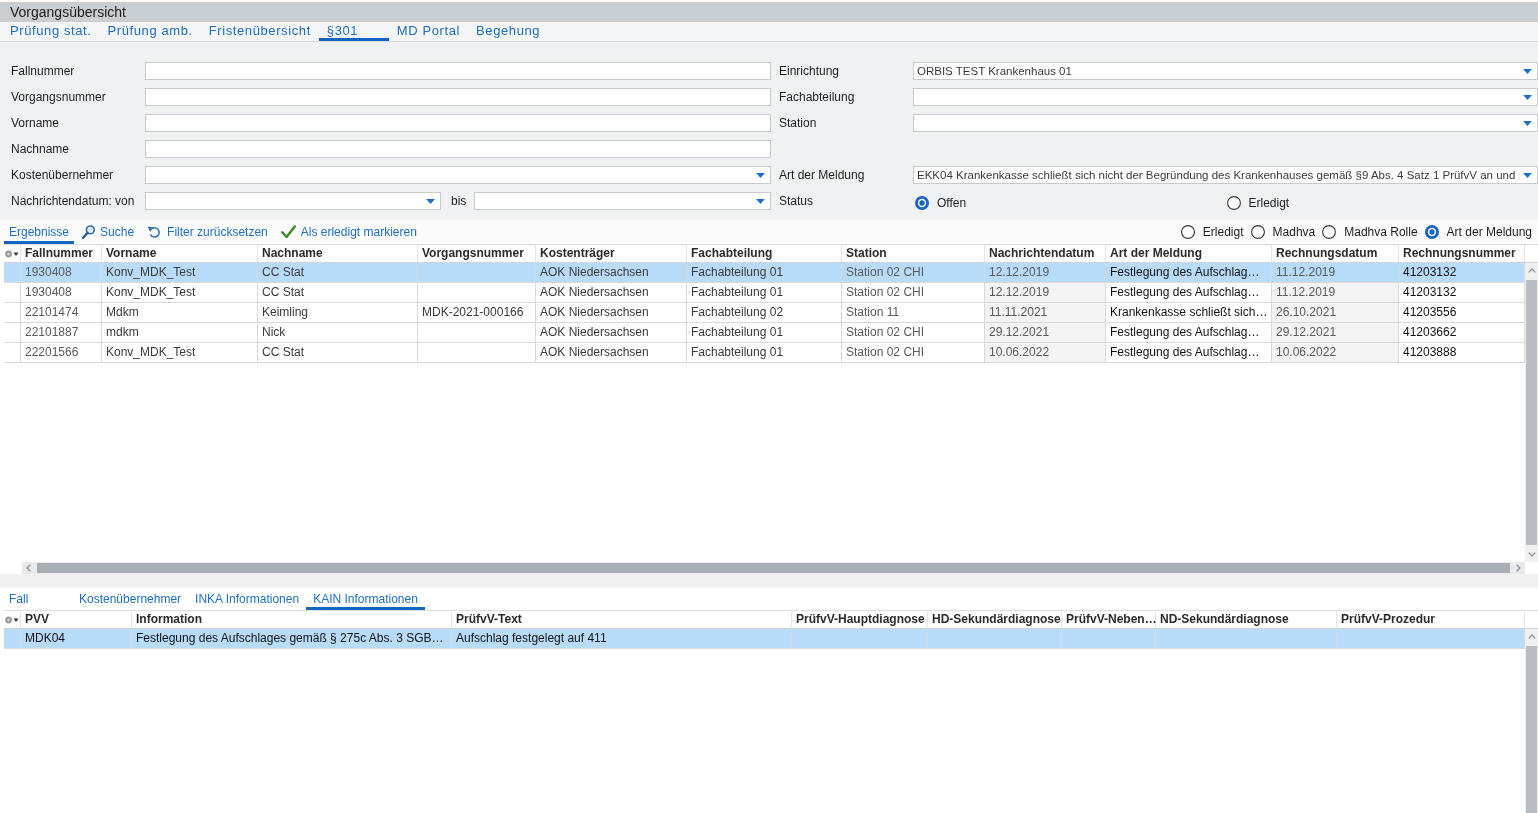 This screenshot has width=1538, height=813. I want to click on table-cell: 29.12.2021, so click(1335, 332).